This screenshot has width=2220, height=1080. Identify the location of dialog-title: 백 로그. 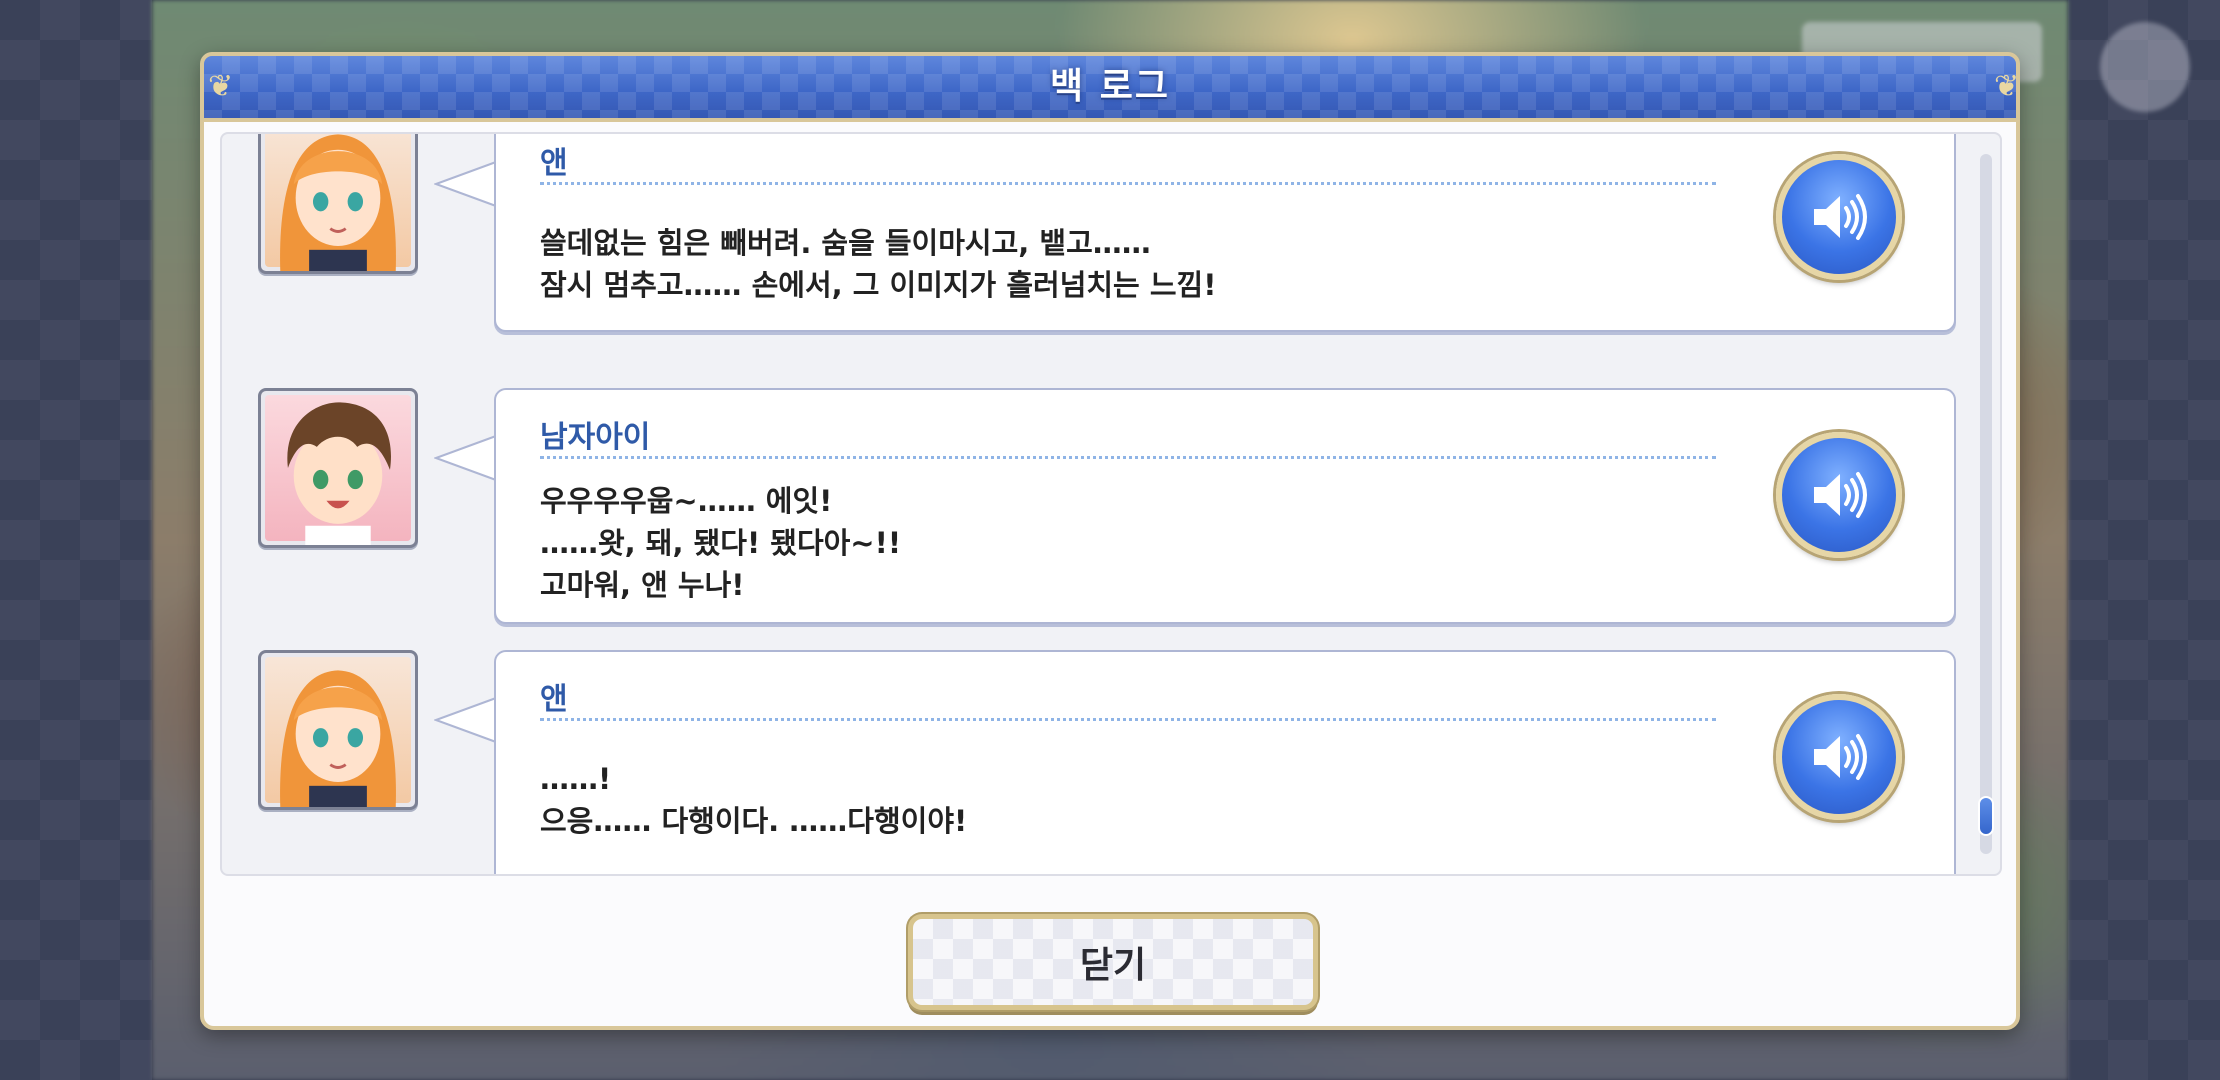
(1110, 86).